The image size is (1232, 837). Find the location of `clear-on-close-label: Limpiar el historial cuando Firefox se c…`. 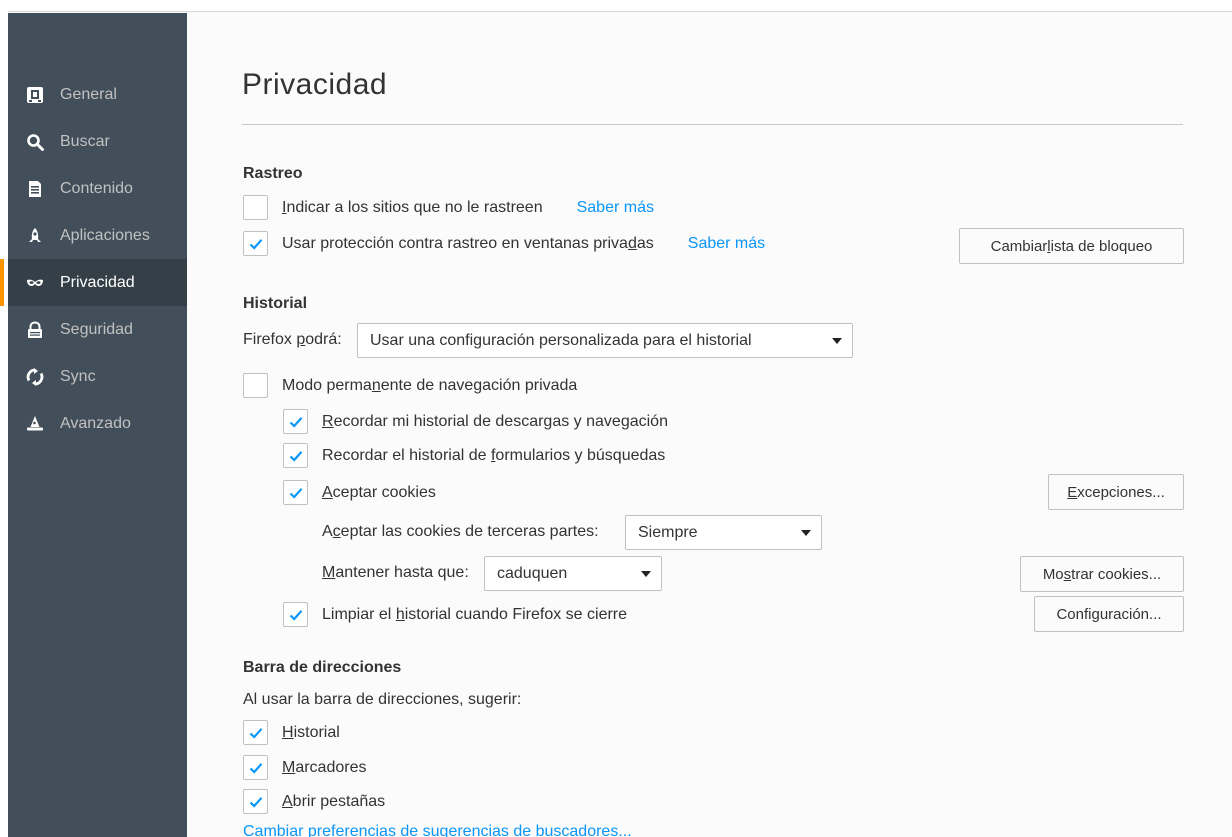

clear-on-close-label: Limpiar el historial cuando Firefox se c… is located at coordinates (474, 615).